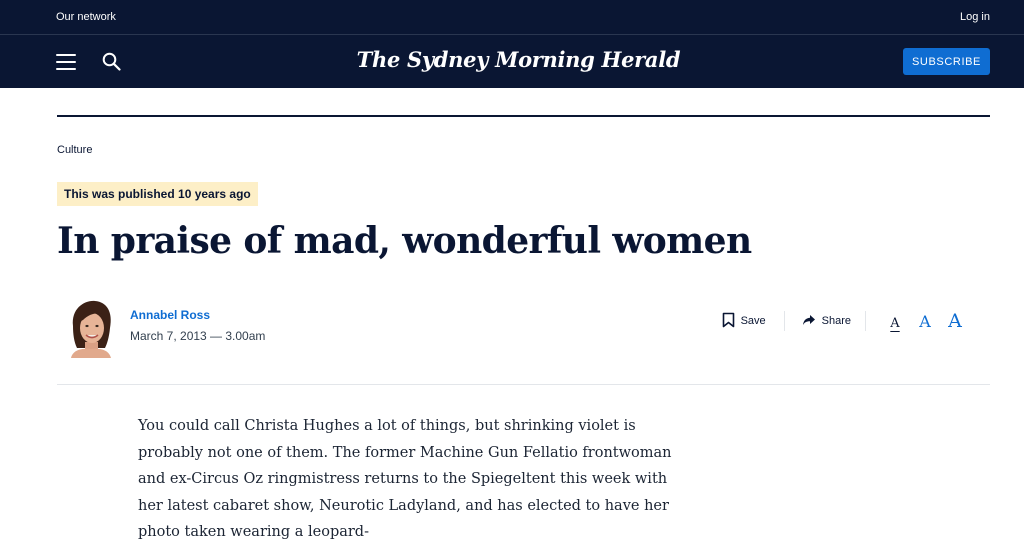 The width and height of the screenshot is (1024, 548). Describe the element at coordinates (519, 59) in the screenshot. I see `masthead-logo: The Sydney Morning Herald` at that location.